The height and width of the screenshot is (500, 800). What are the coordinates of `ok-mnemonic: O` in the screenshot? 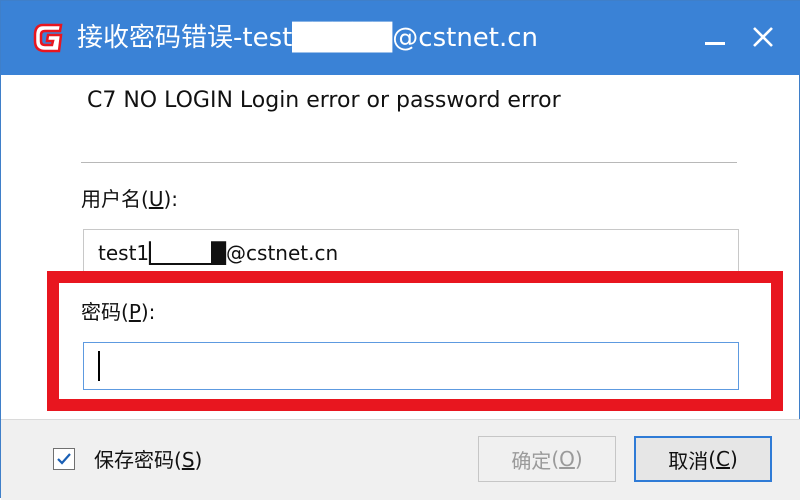 It's located at (567, 459).